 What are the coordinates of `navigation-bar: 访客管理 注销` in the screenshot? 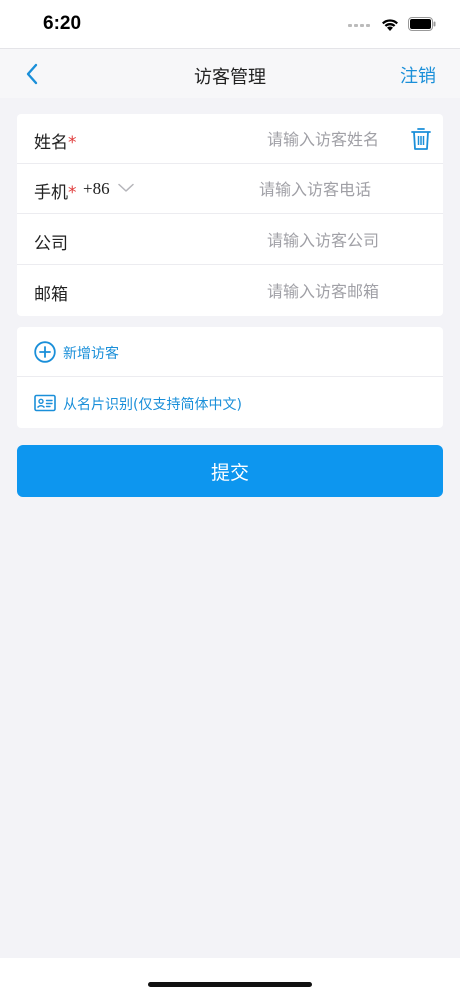 It's located at (230, 73).